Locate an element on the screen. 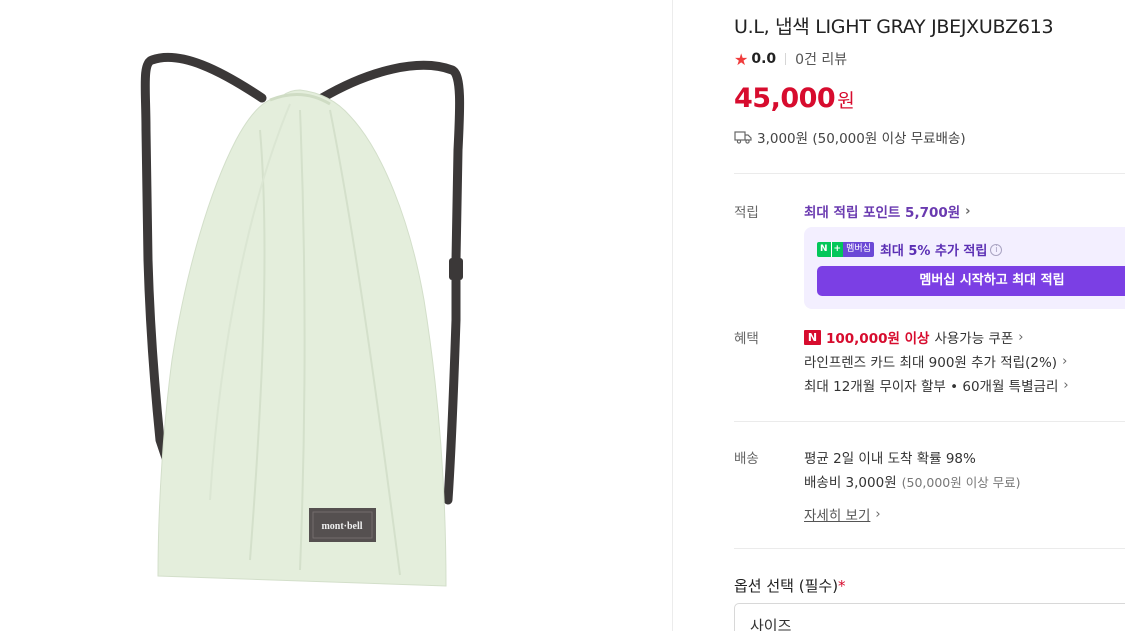 Image resolution: width=1125 pixels, height=631 pixels. membership-info: N + 멤버십 최대 5% 추가 적립 i is located at coordinates (910, 249).